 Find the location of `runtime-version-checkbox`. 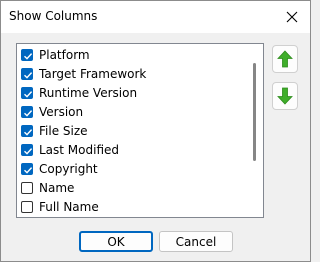

runtime-version-checkbox is located at coordinates (27, 93).